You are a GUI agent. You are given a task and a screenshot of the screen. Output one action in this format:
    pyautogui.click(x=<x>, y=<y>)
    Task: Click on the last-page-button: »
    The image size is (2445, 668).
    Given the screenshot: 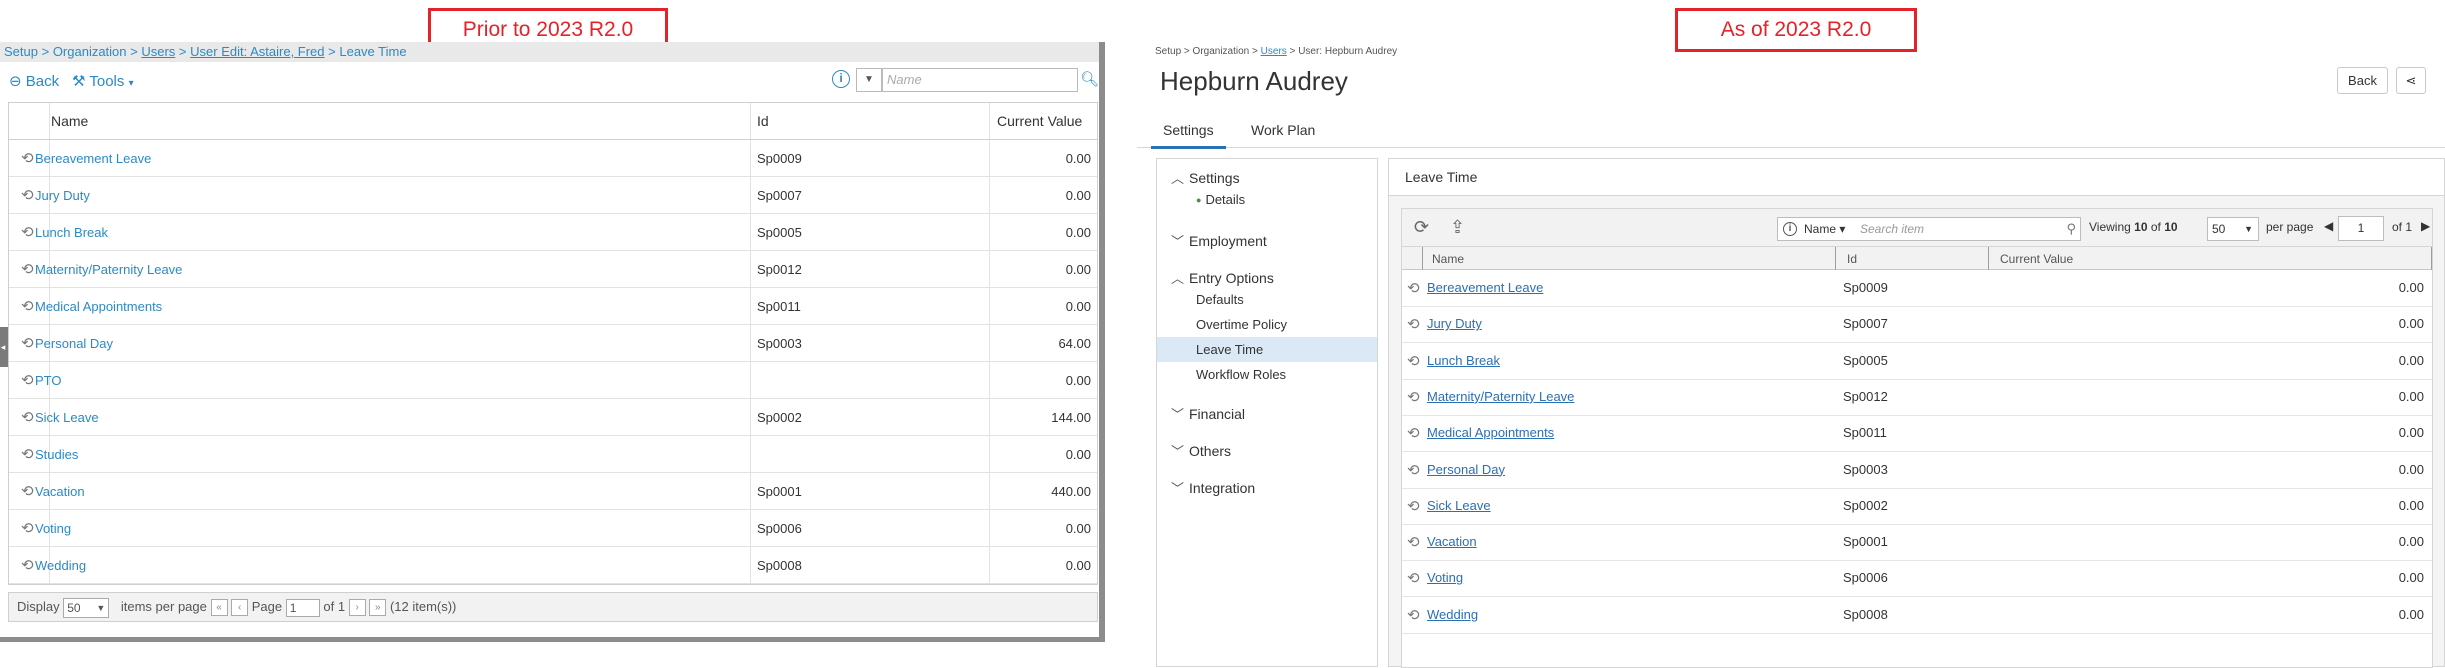 What is the action you would take?
    pyautogui.click(x=378, y=608)
    